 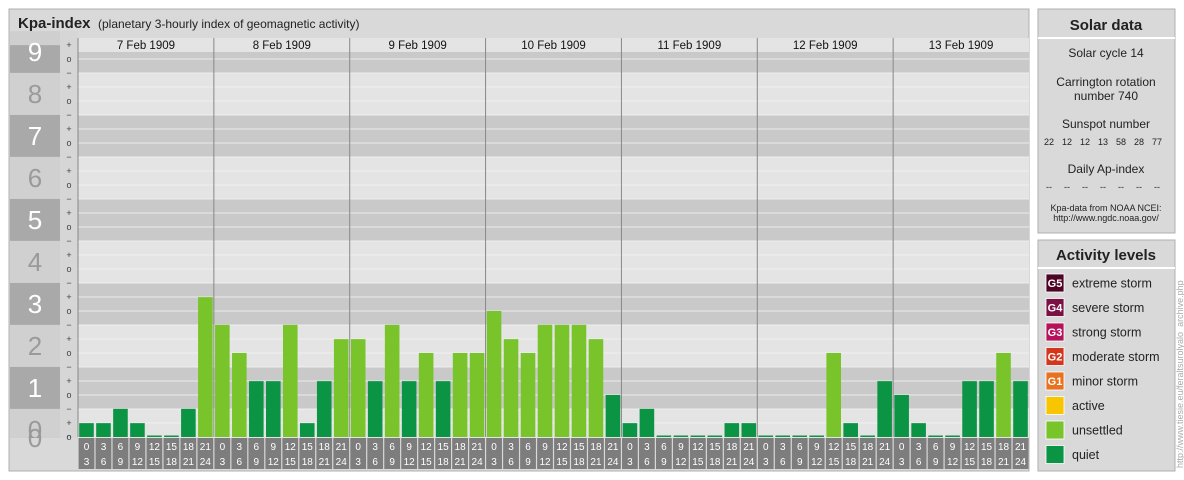 What do you see at coordinates (1086, 455) in the screenshot?
I see `legend-label: quiet` at bounding box center [1086, 455].